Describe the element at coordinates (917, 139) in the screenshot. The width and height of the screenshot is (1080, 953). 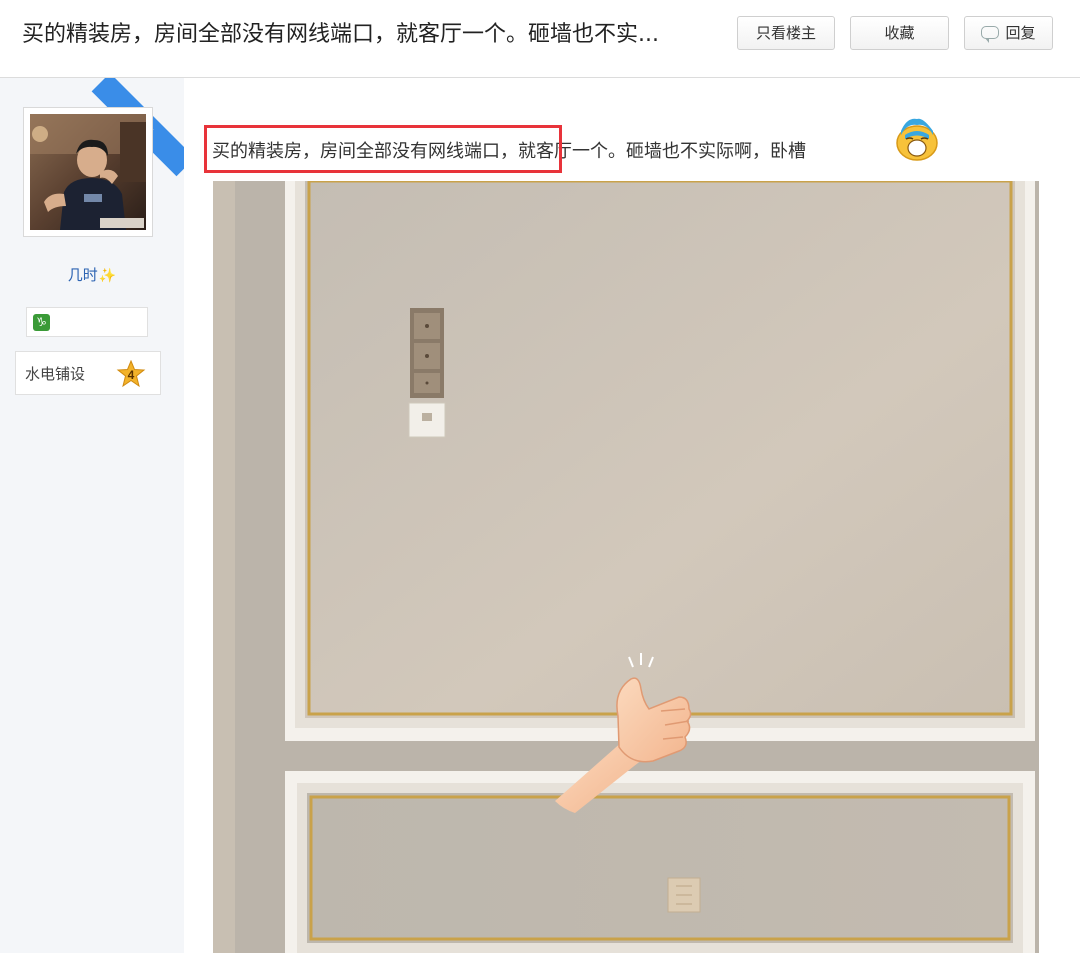
I see `crying-face-icon` at that location.